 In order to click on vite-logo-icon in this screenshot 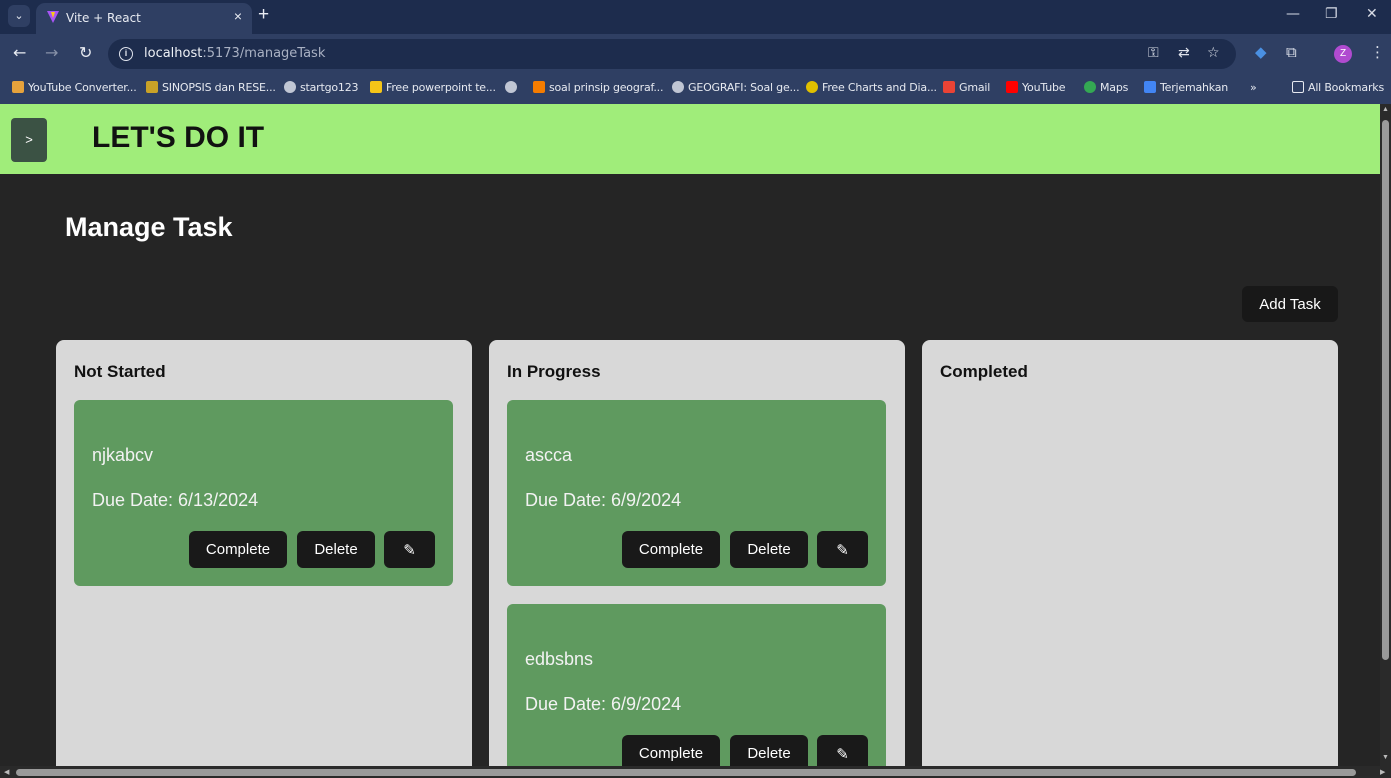, I will do `click(53, 17)`.